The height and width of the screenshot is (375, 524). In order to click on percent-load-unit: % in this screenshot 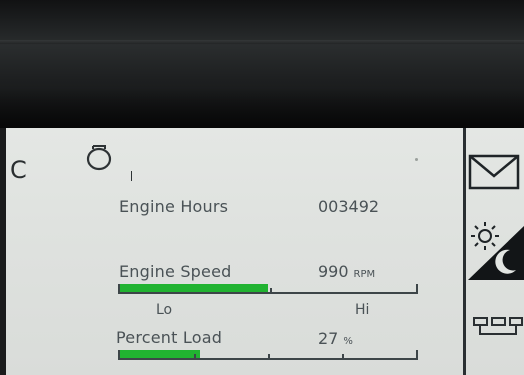, I will do `click(348, 341)`.